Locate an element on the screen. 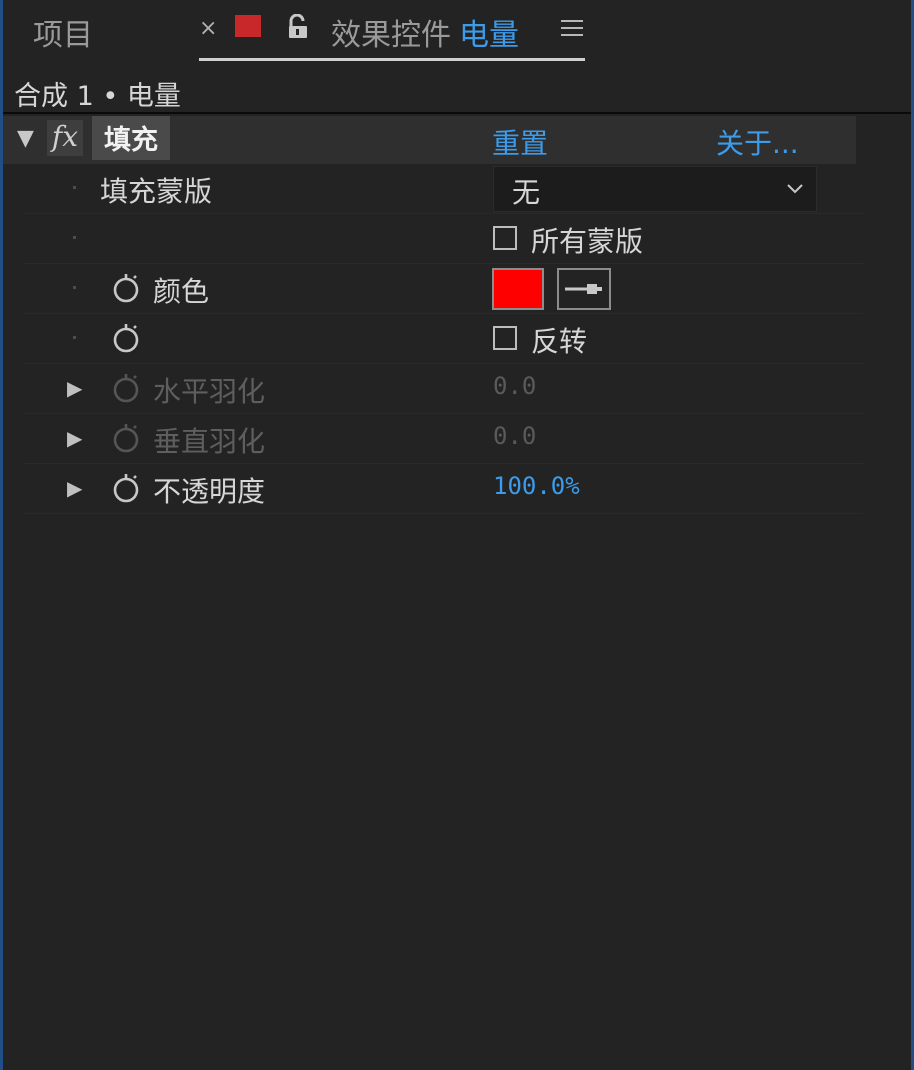 The image size is (914, 1070). comp-name: 电量 is located at coordinates (489, 35).